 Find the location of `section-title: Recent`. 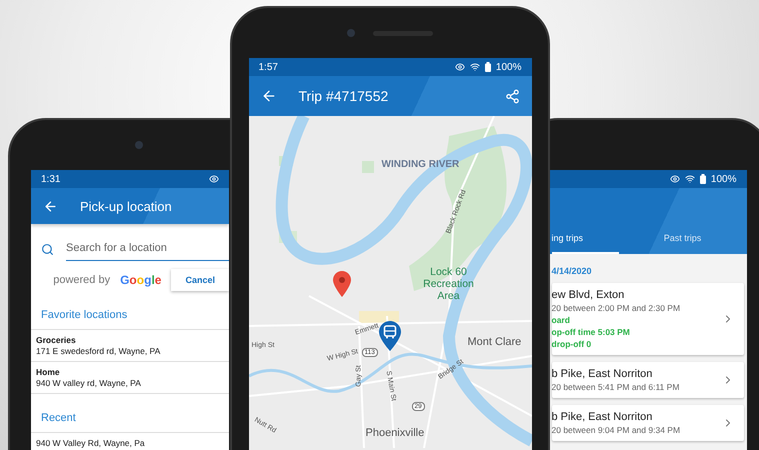

section-title: Recent is located at coordinates (130, 413).